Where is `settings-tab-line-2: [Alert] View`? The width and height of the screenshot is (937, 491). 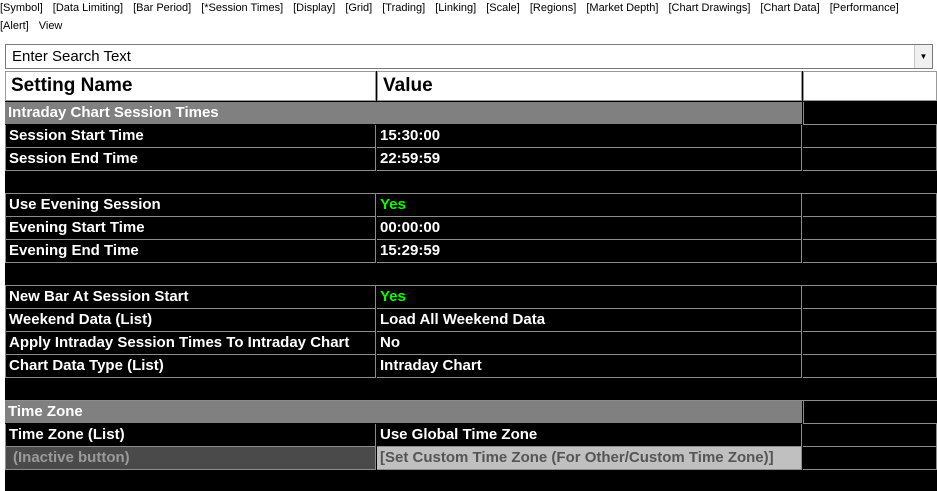 settings-tab-line-2: [Alert] View is located at coordinates (36, 26).